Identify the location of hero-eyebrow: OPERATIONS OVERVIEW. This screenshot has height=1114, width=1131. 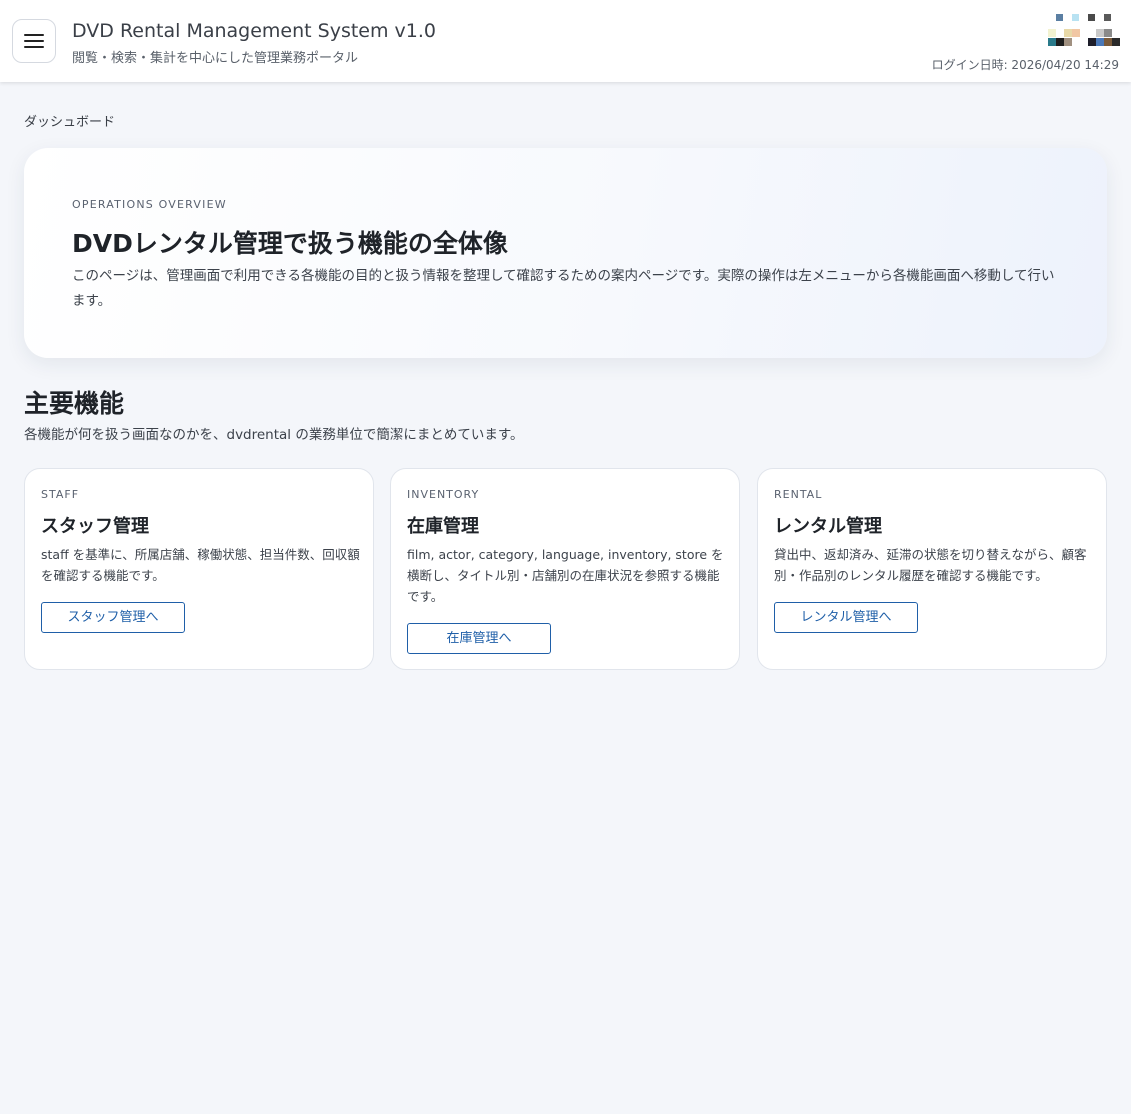
(149, 204).